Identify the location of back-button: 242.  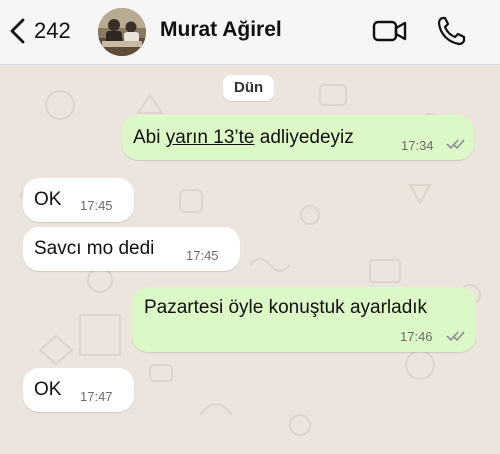
(39, 31).